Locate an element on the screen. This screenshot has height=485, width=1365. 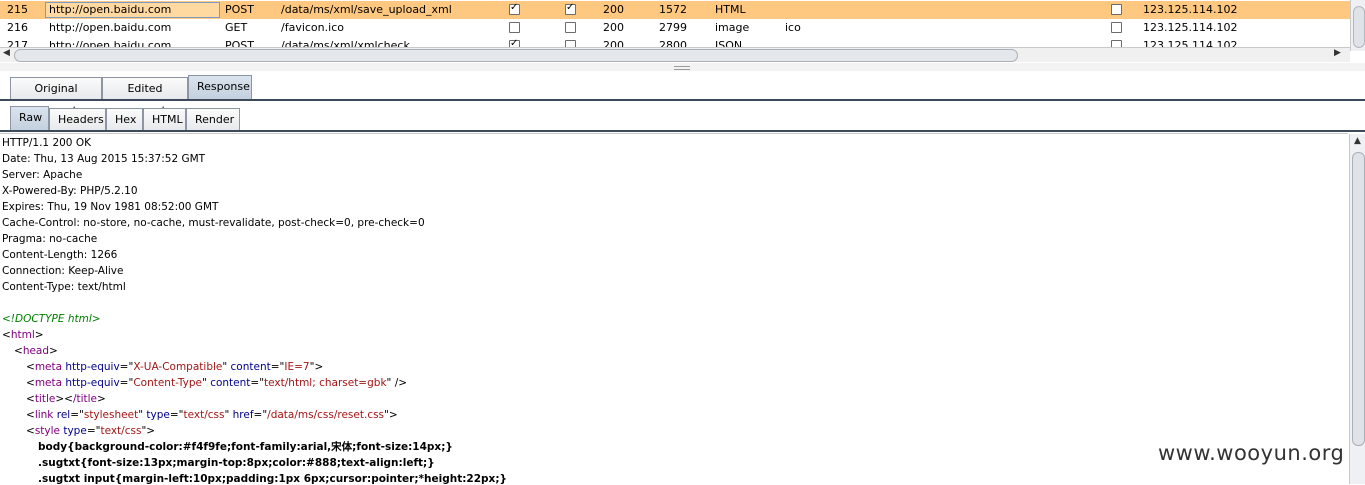
tag-name: /title is located at coordinates (85, 399).